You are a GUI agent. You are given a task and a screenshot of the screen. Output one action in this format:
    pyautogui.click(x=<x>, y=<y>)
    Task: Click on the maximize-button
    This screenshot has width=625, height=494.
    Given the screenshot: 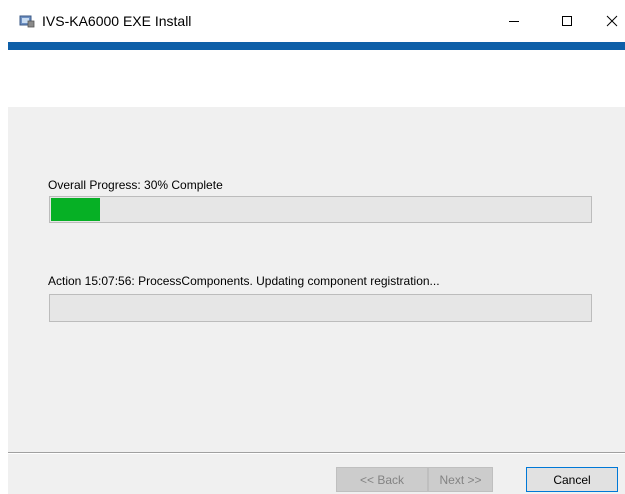 What is the action you would take?
    pyautogui.click(x=567, y=21)
    